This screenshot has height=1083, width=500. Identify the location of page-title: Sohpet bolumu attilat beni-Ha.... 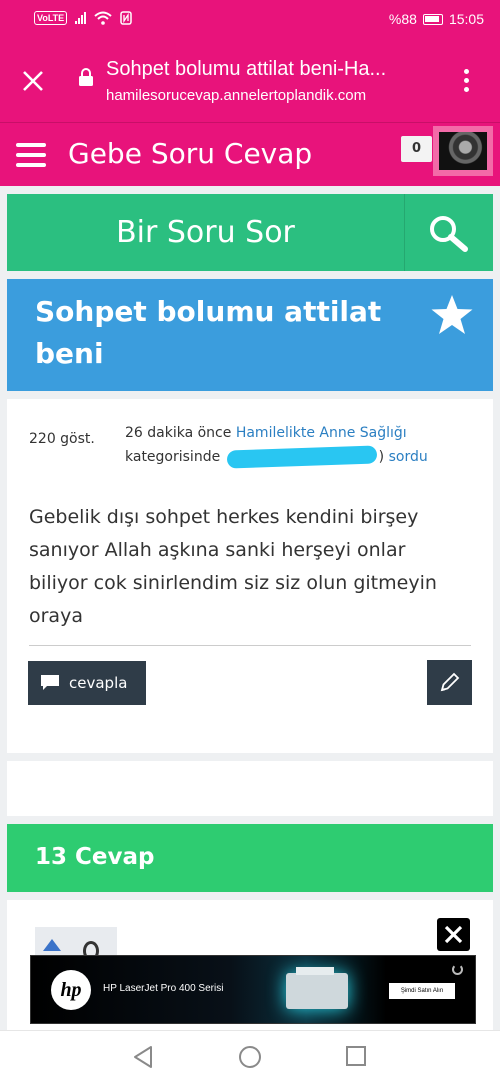
(246, 69).